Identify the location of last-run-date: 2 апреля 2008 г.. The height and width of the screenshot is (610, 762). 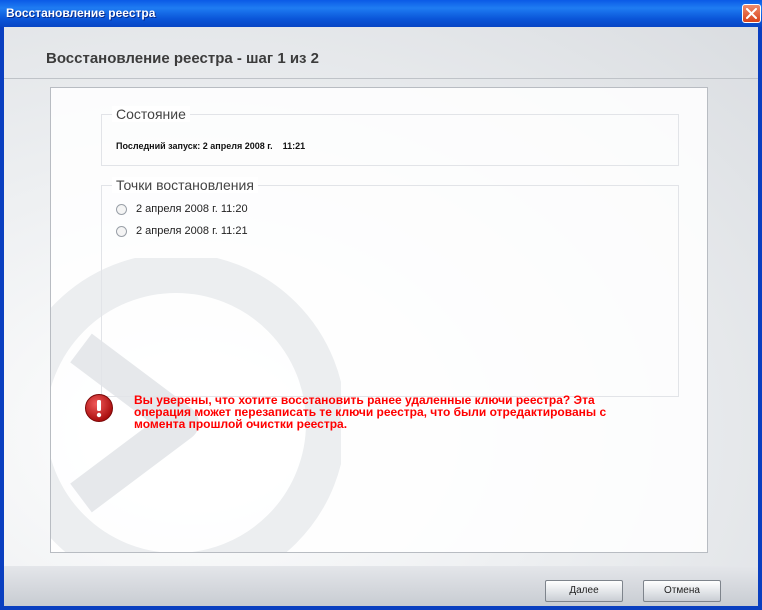
(237, 146).